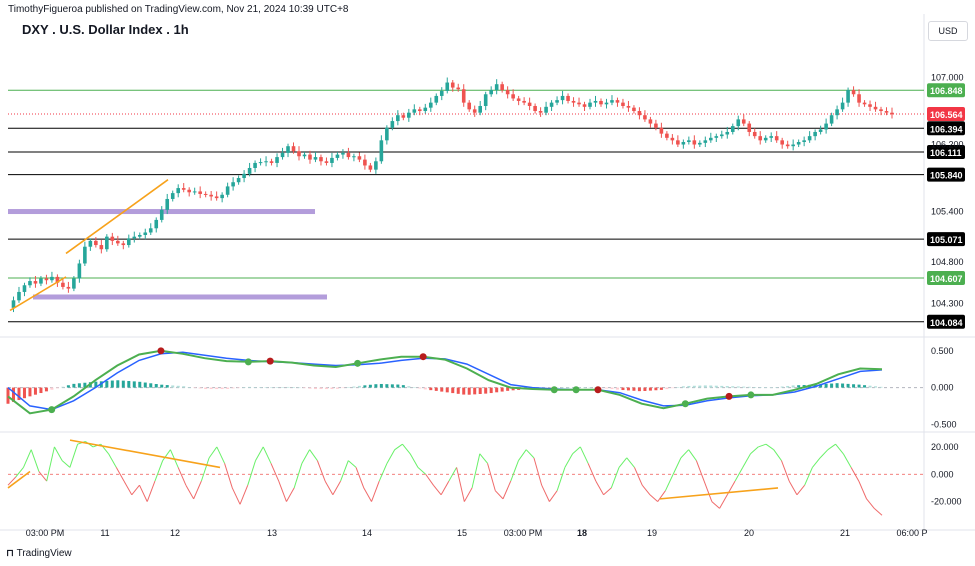 The width and height of the screenshot is (975, 566). Describe the element at coordinates (367, 533) in the screenshot. I see `time-tick-label: 14` at that location.